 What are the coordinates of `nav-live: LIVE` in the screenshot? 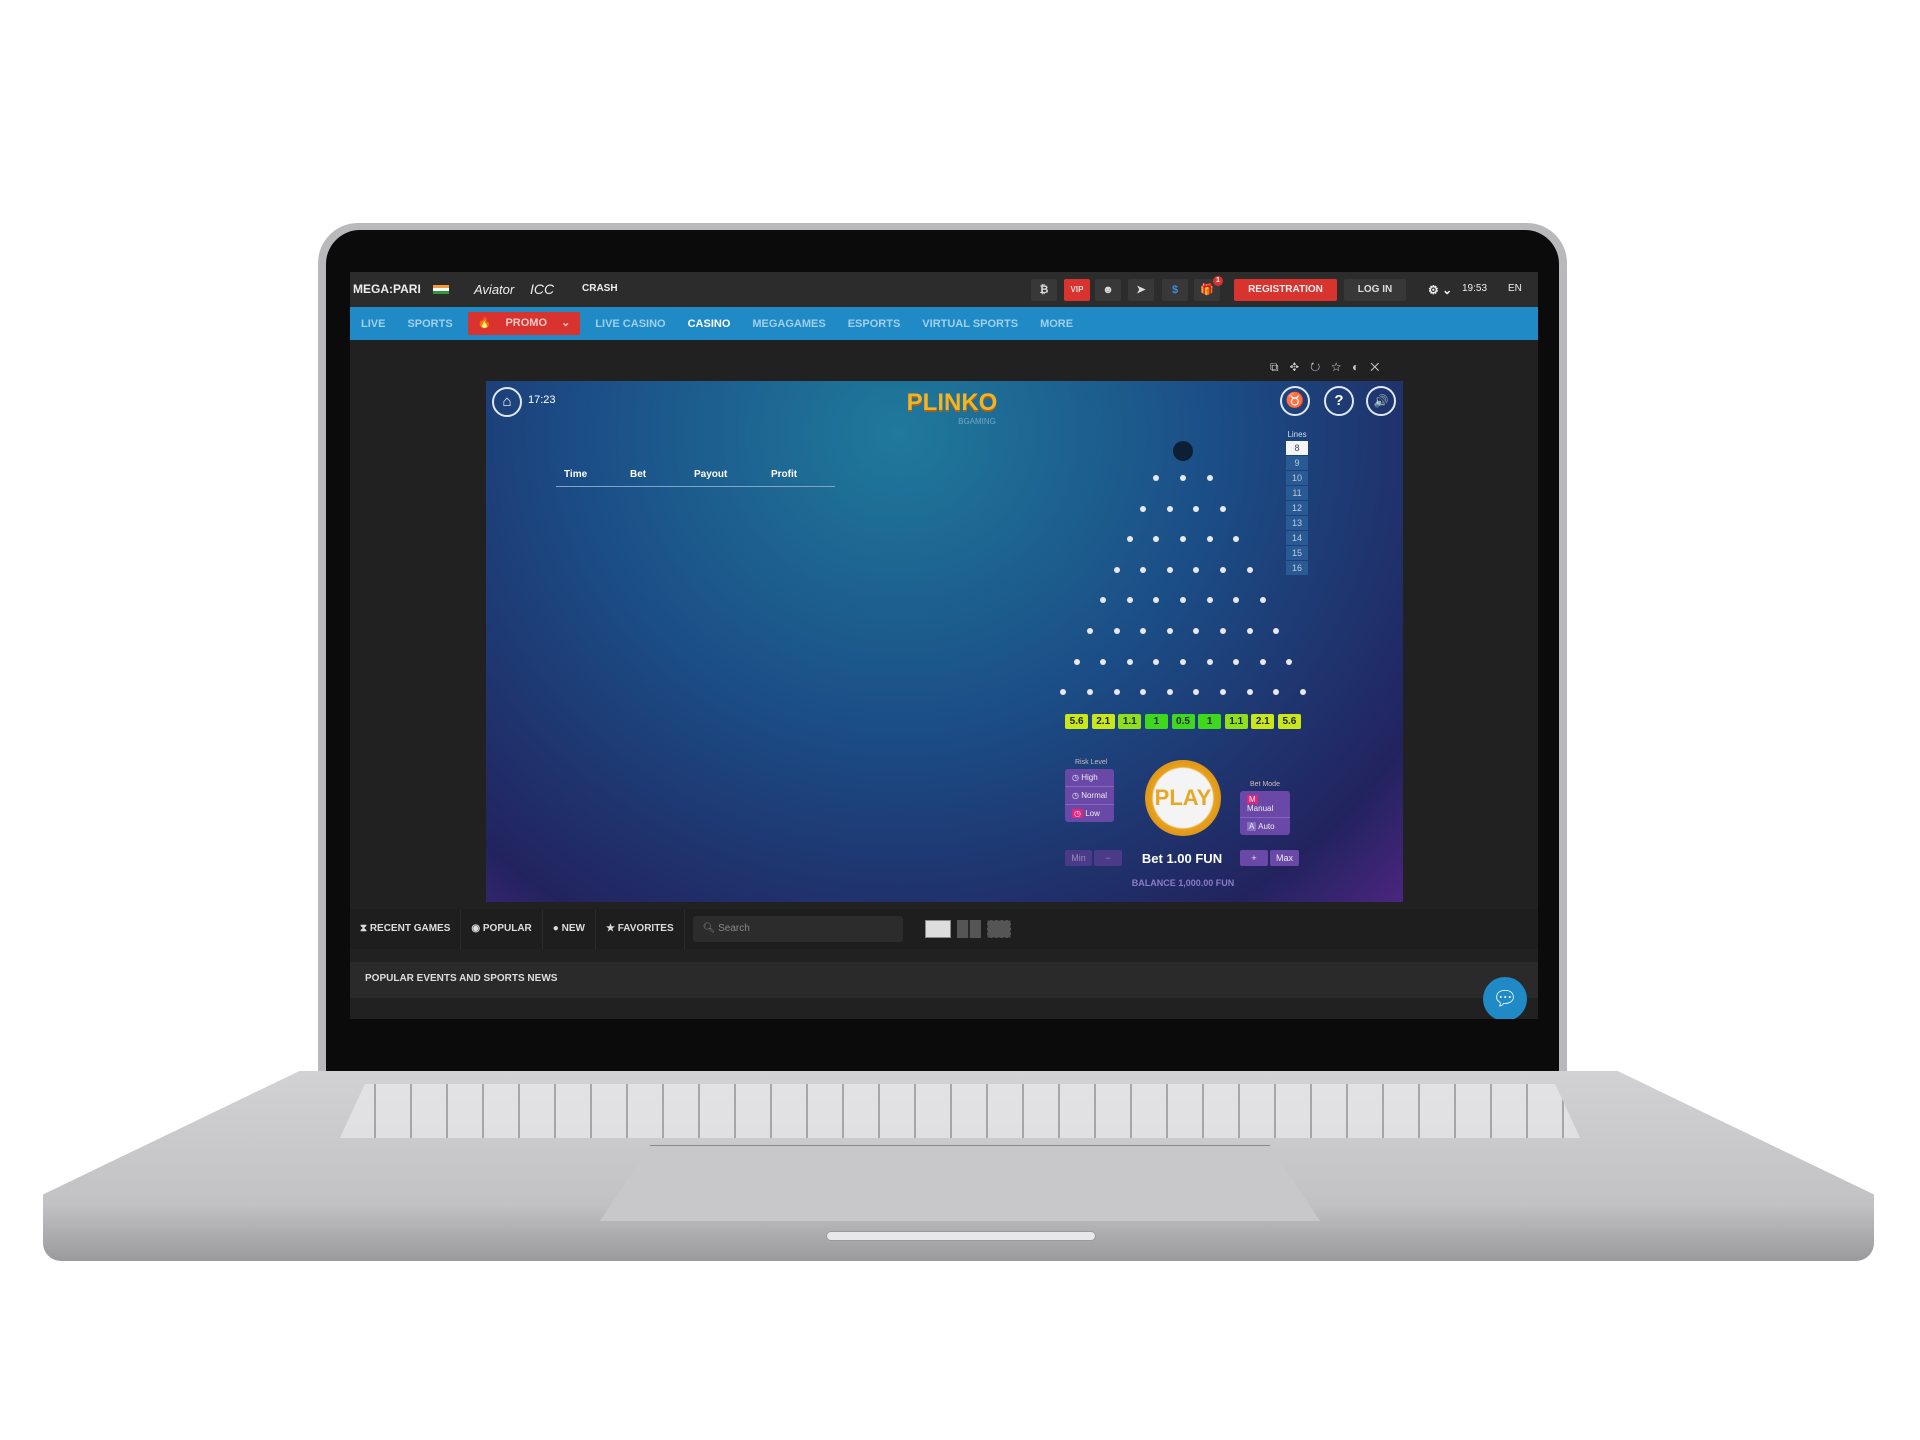 It's located at (373, 324).